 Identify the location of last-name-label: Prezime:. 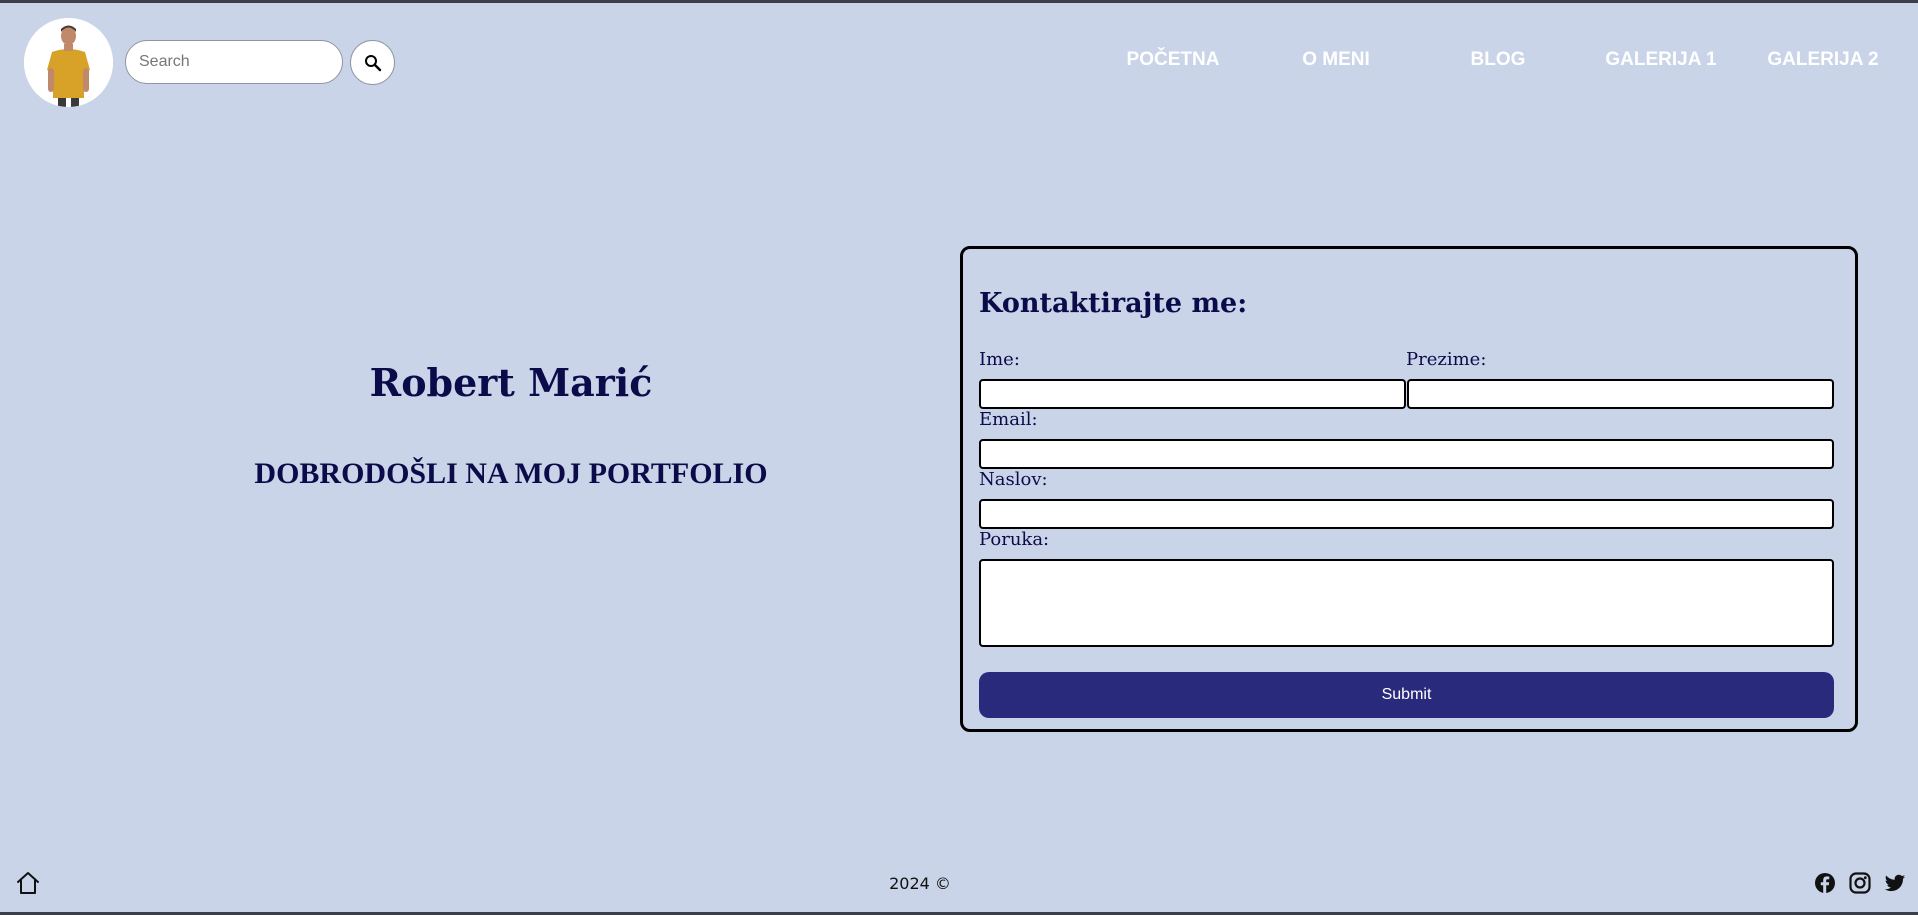
(1446, 359).